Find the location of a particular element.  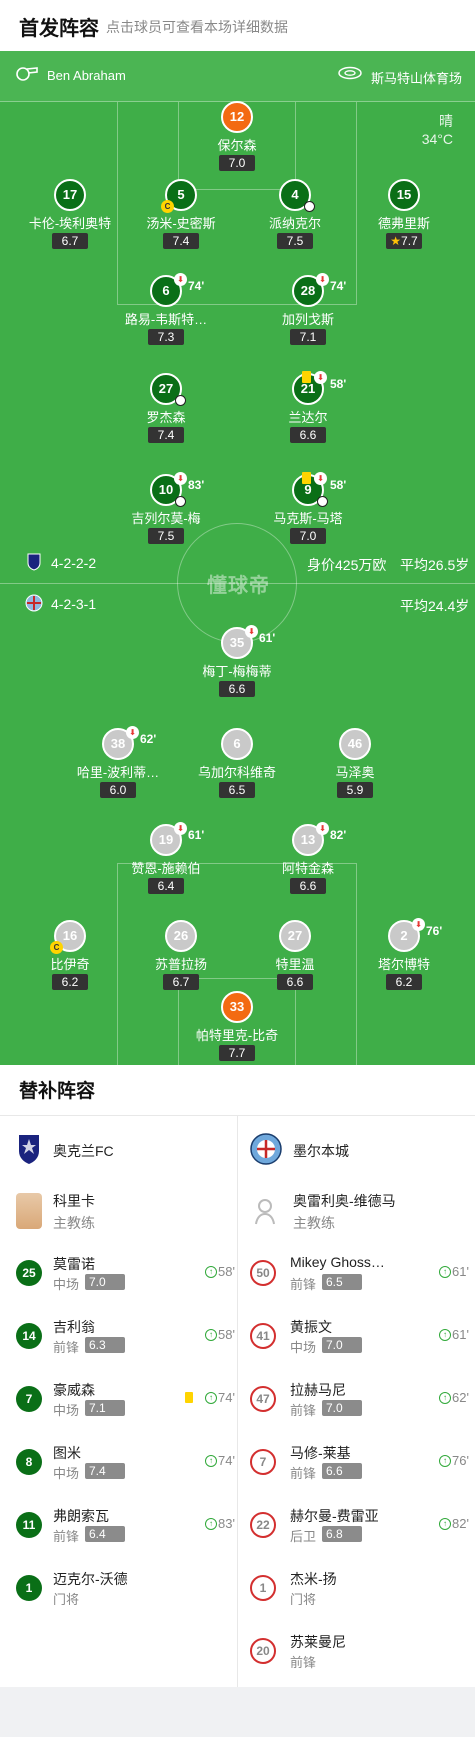

player-away-cam: 6 乌加尔科维奇 6.5 is located at coordinates (237, 763).